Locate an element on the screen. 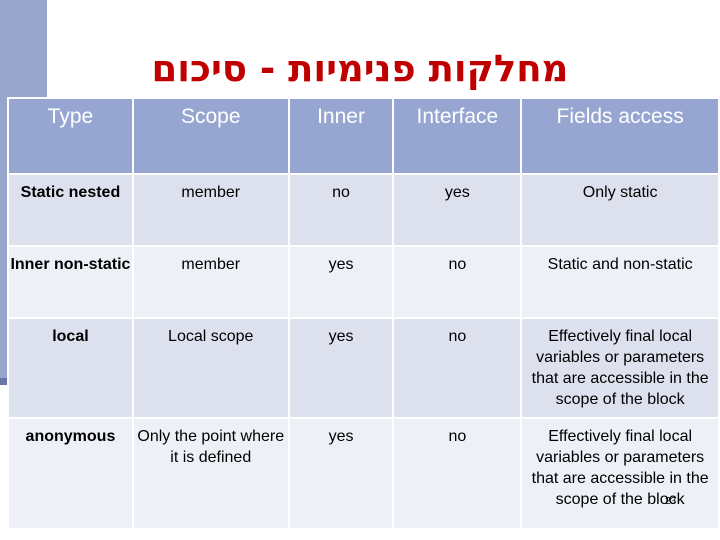 The width and height of the screenshot is (720, 540). cell-interface: yes is located at coordinates (457, 210).